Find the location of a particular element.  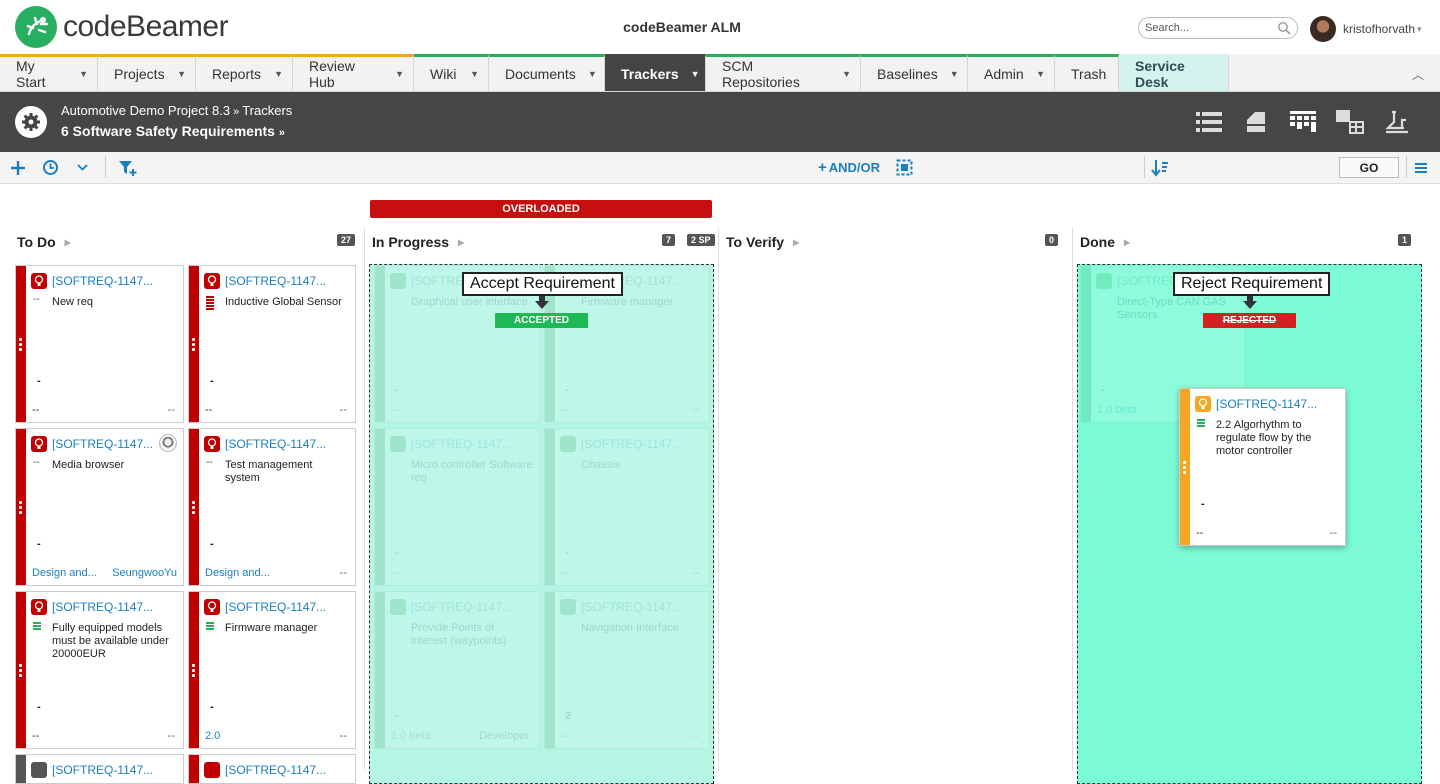

card-release: 2.0 is located at coordinates (212, 736).